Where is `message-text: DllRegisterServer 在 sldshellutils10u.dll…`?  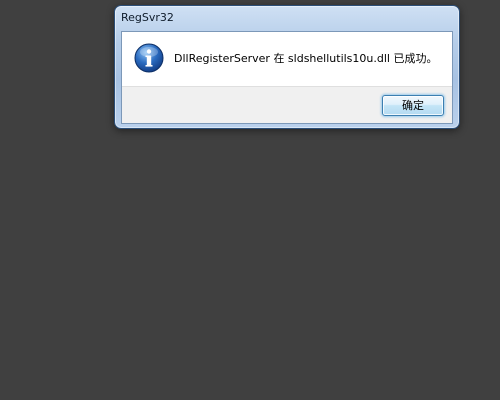
message-text: DllRegisterServer 在 sldshellutils10u.dll… is located at coordinates (306, 58).